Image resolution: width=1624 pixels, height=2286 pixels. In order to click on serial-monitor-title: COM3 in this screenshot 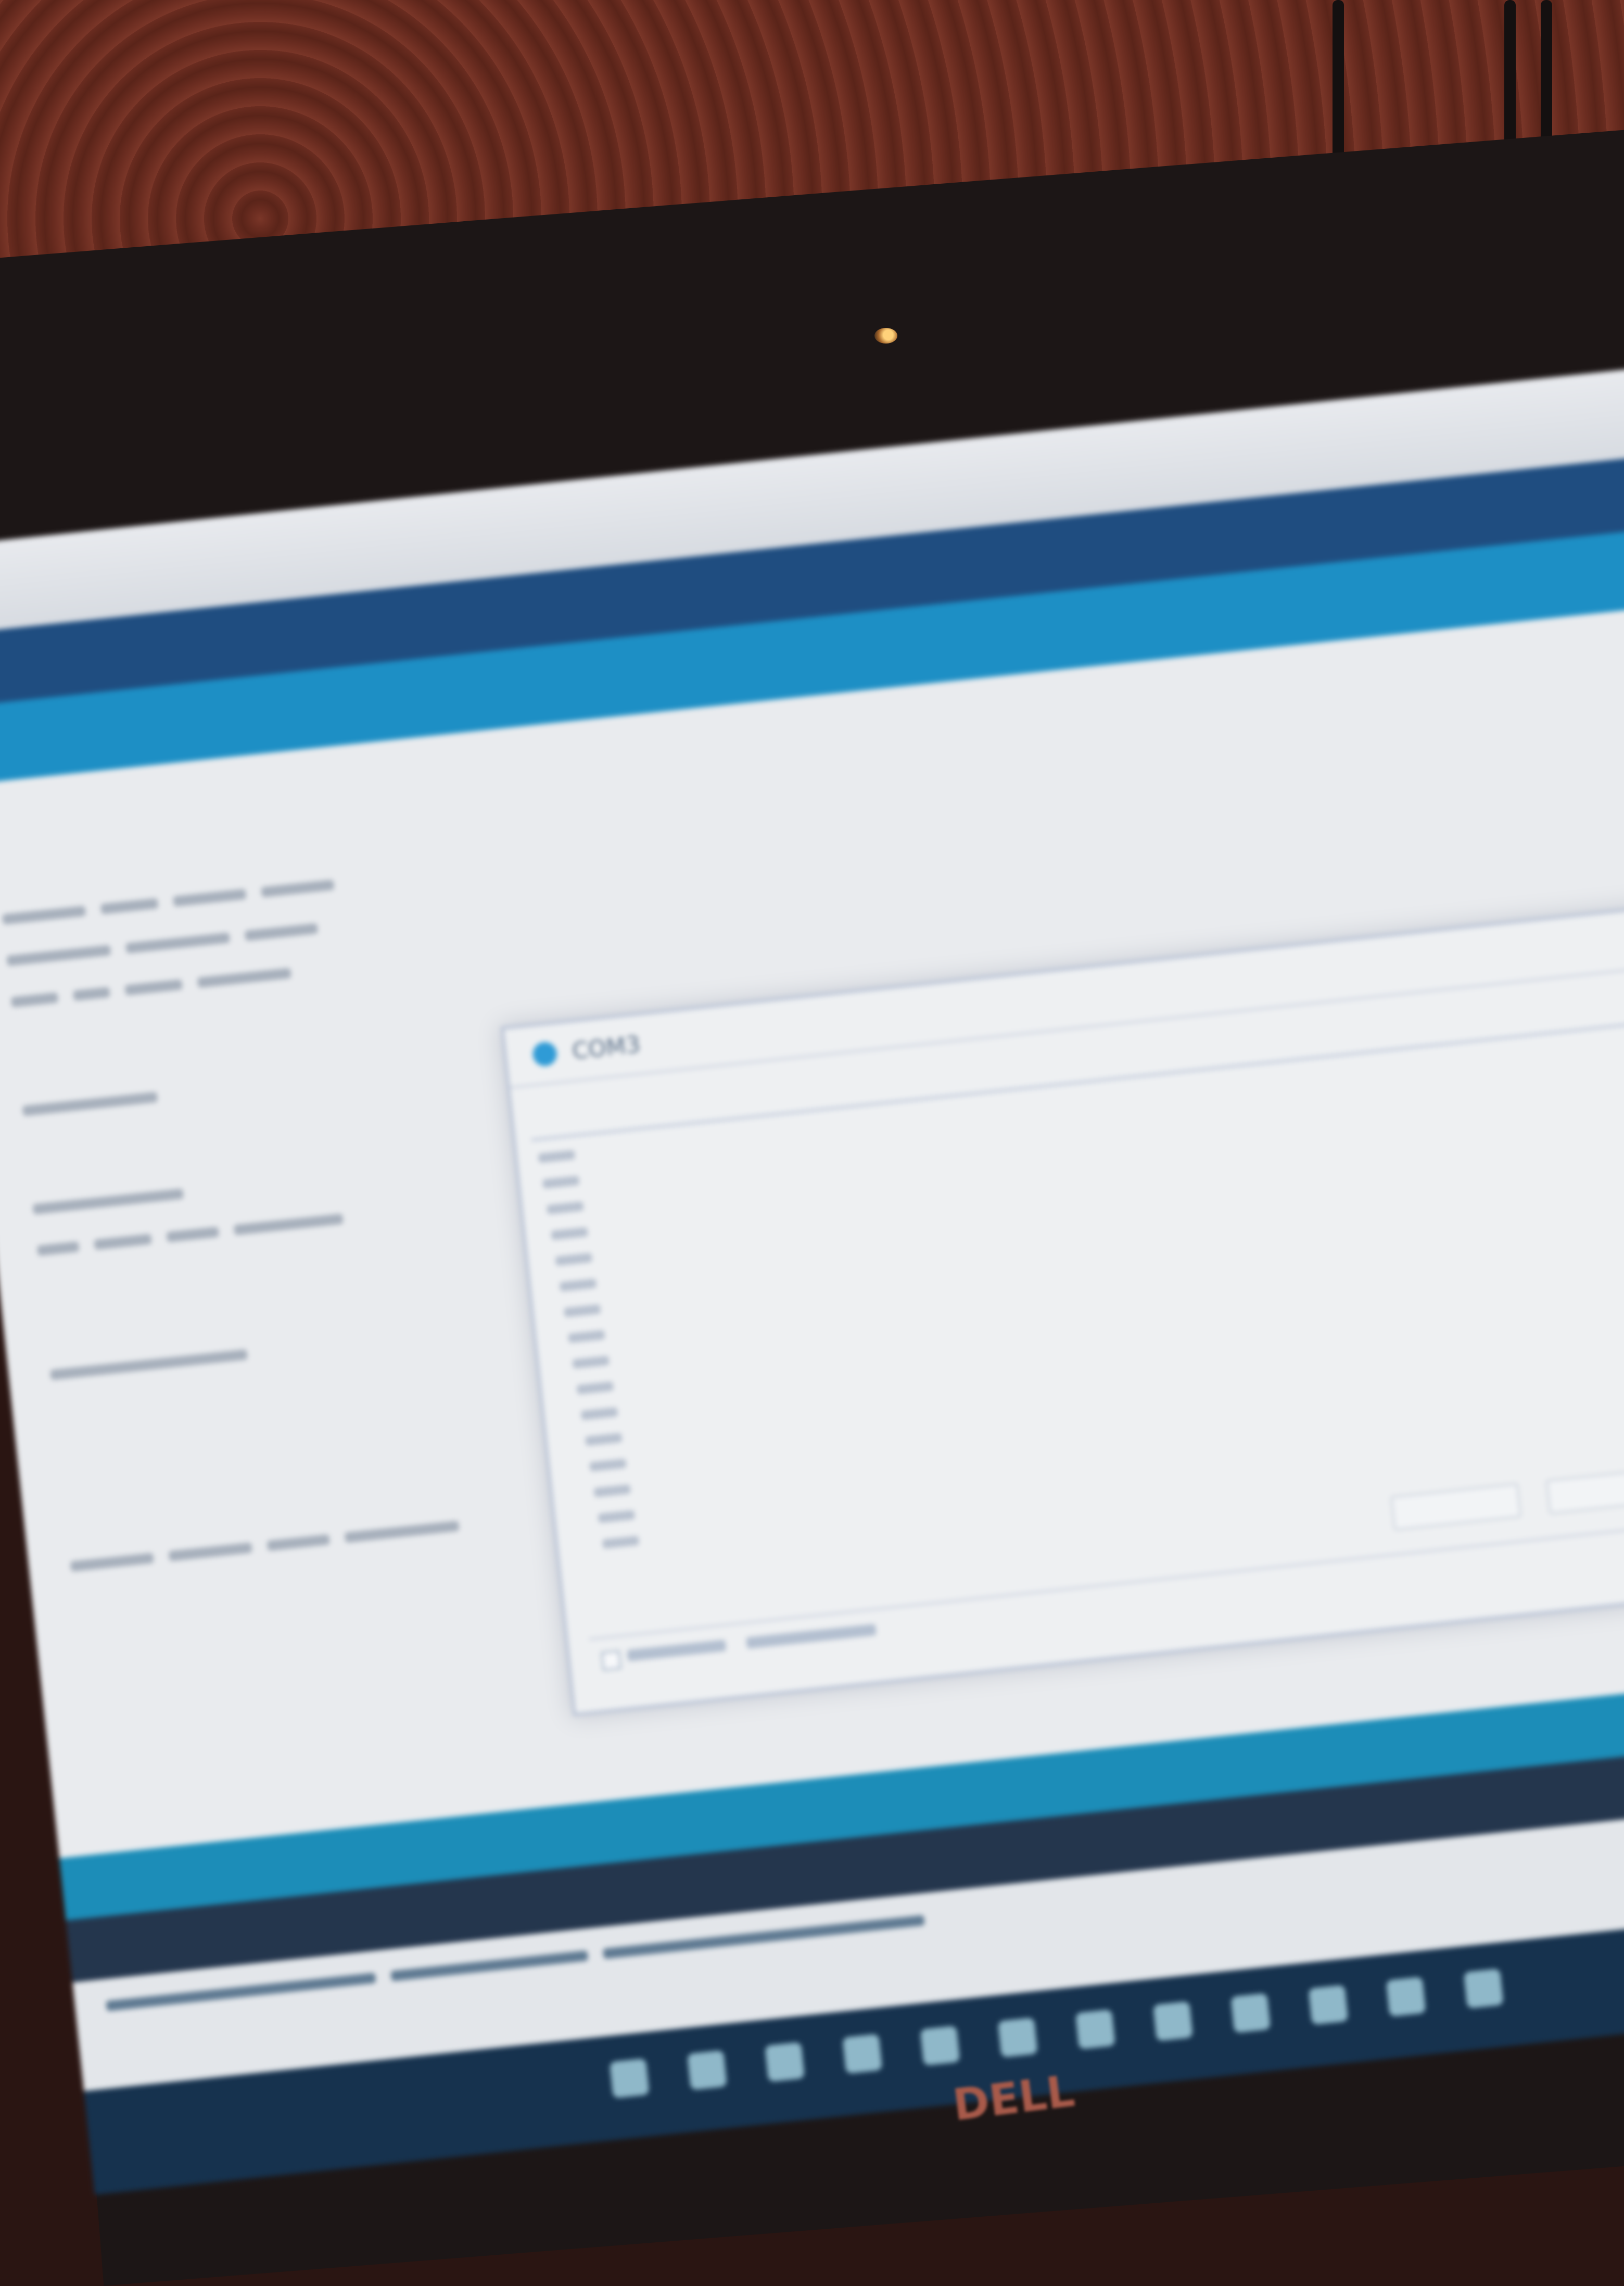, I will do `click(606, 1047)`.